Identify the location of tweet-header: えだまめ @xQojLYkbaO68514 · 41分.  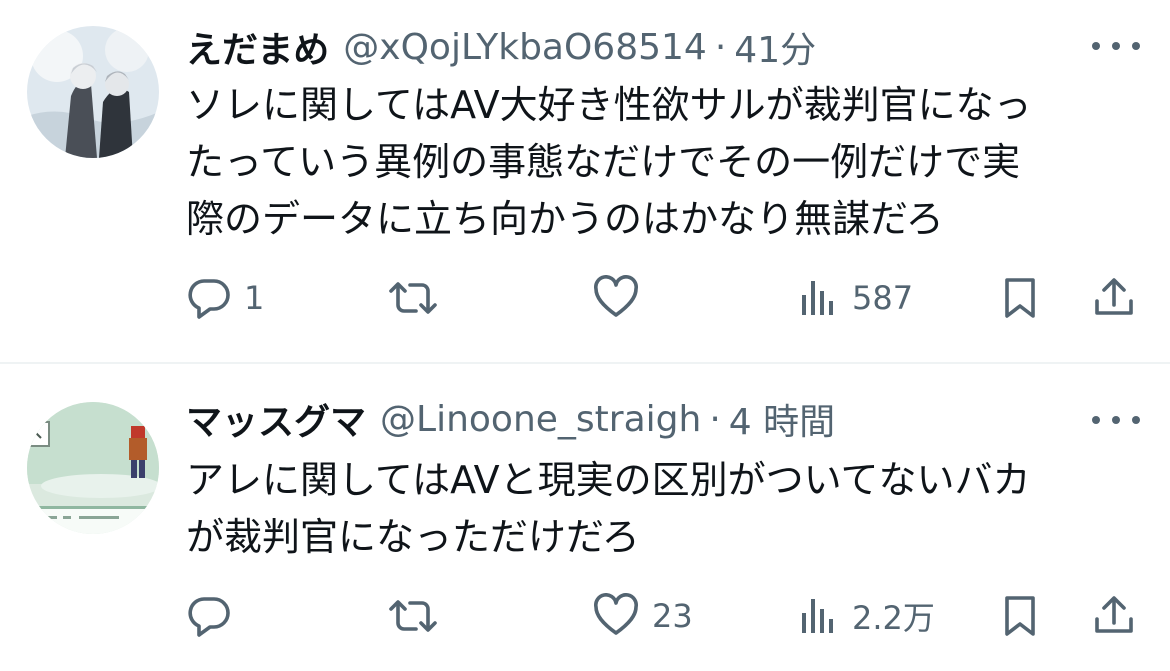
(501, 47).